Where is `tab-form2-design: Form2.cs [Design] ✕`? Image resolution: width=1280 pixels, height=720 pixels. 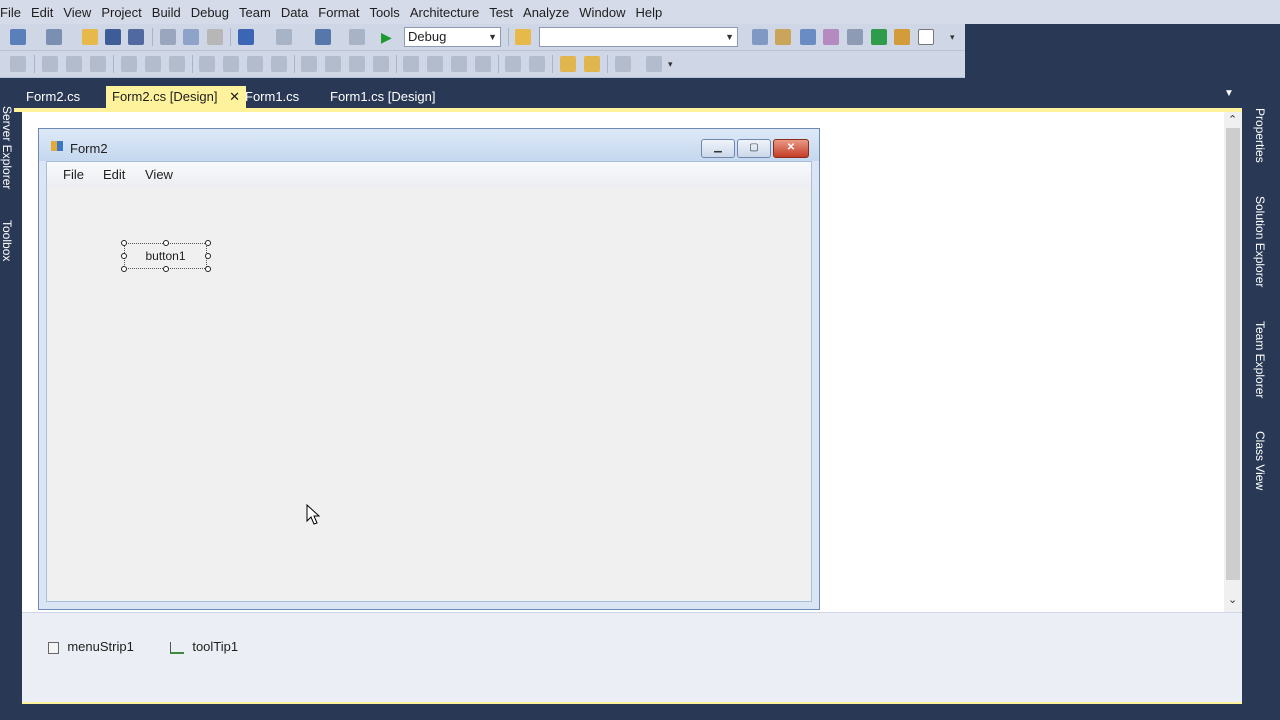 tab-form2-design: Form2.cs [Design] ✕ is located at coordinates (176, 97).